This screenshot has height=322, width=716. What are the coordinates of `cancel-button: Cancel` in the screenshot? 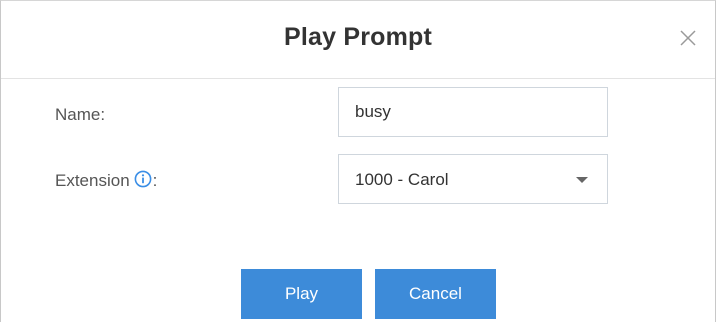 It's located at (435, 294).